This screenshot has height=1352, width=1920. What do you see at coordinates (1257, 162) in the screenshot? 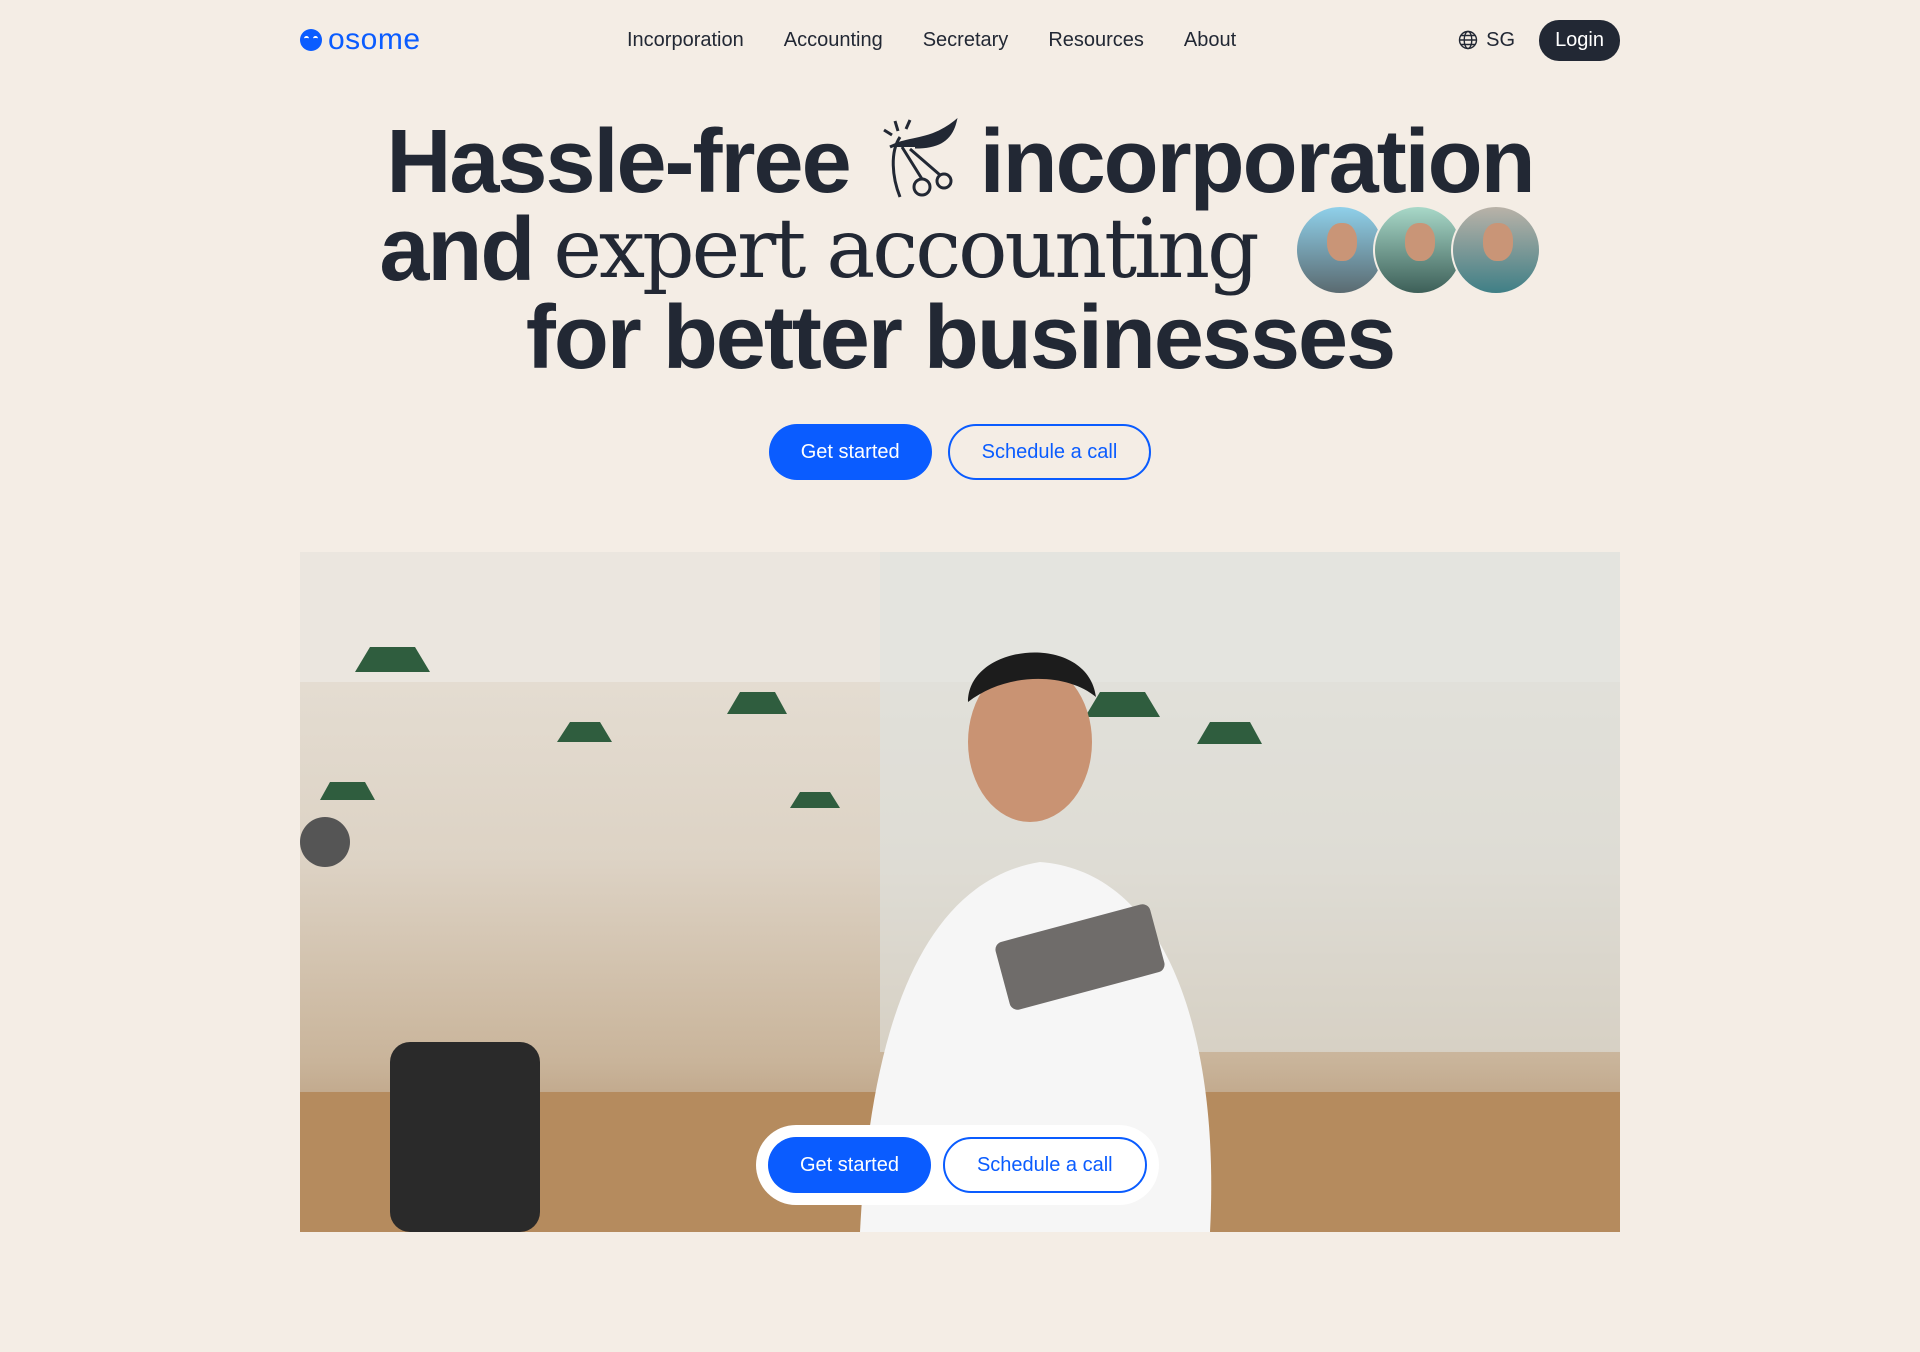
I see `headline-text: incorporation` at bounding box center [1257, 162].